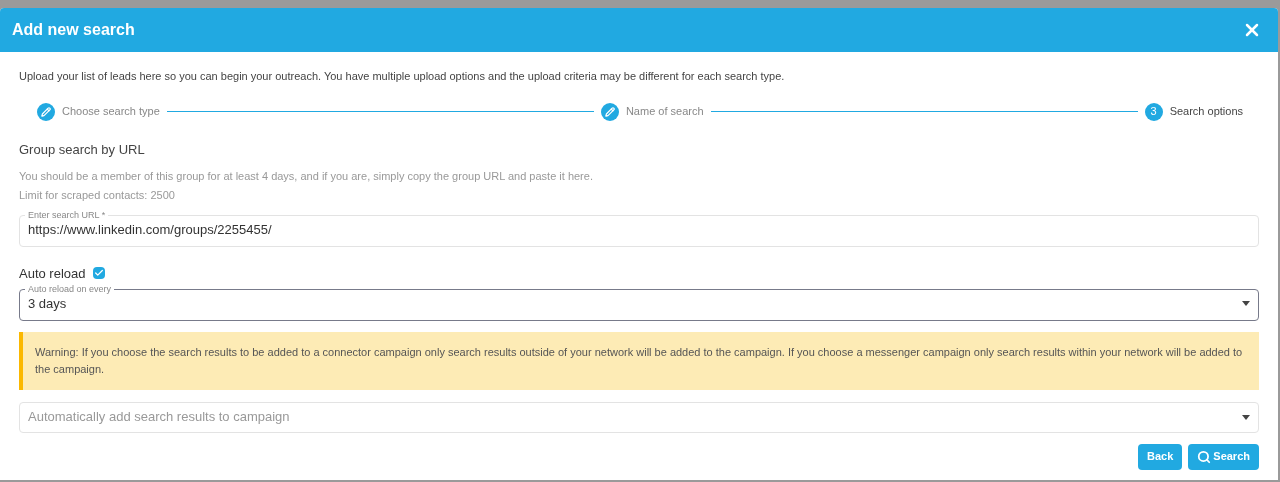  Describe the element at coordinates (402, 76) in the screenshot. I see `intro-text: Upload your list of leads here so you can begin your outreach. You have multiple upload options and the upload criteria may be different for each search type.` at that location.